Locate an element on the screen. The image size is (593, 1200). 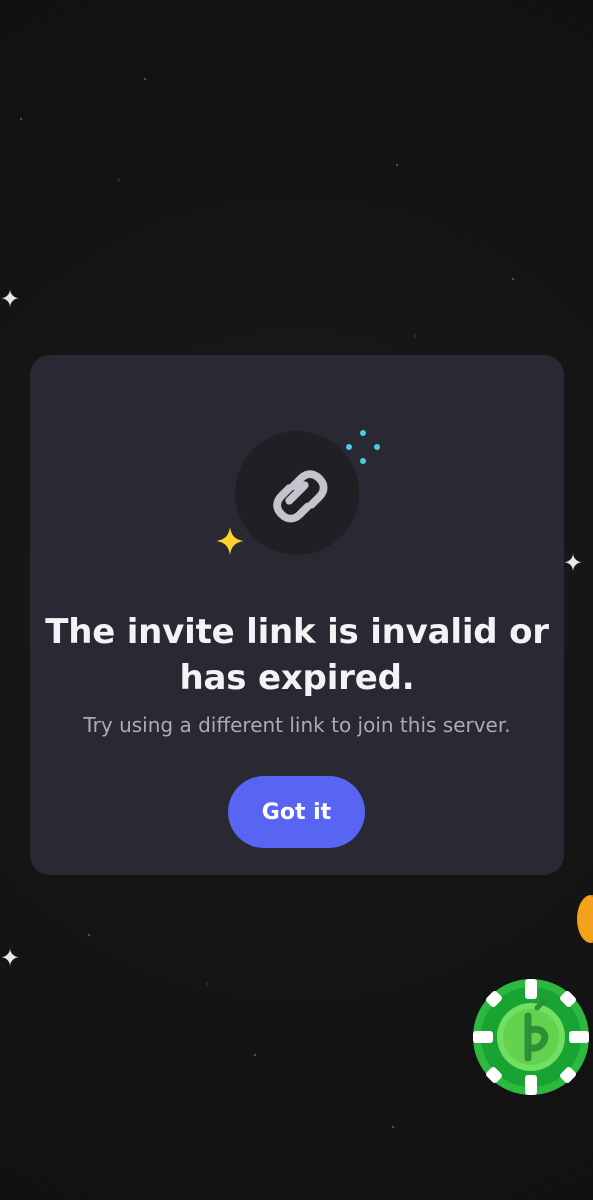
green-poker-chip-icon is located at coordinates (531, 1037).